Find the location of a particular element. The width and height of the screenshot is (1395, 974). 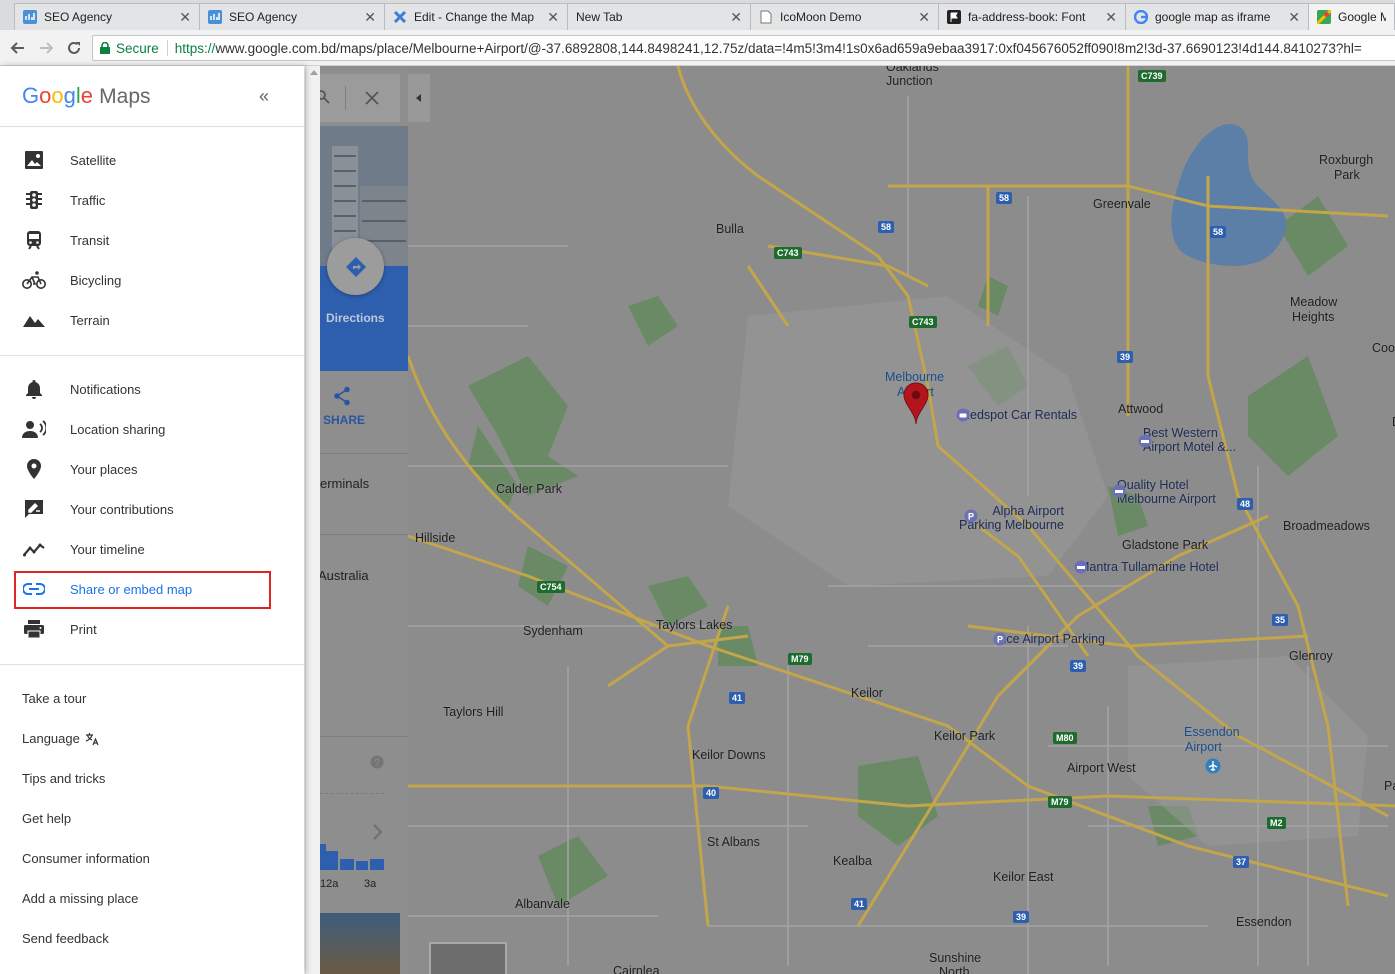

place-label: Meadow is located at coordinates (1313, 302).